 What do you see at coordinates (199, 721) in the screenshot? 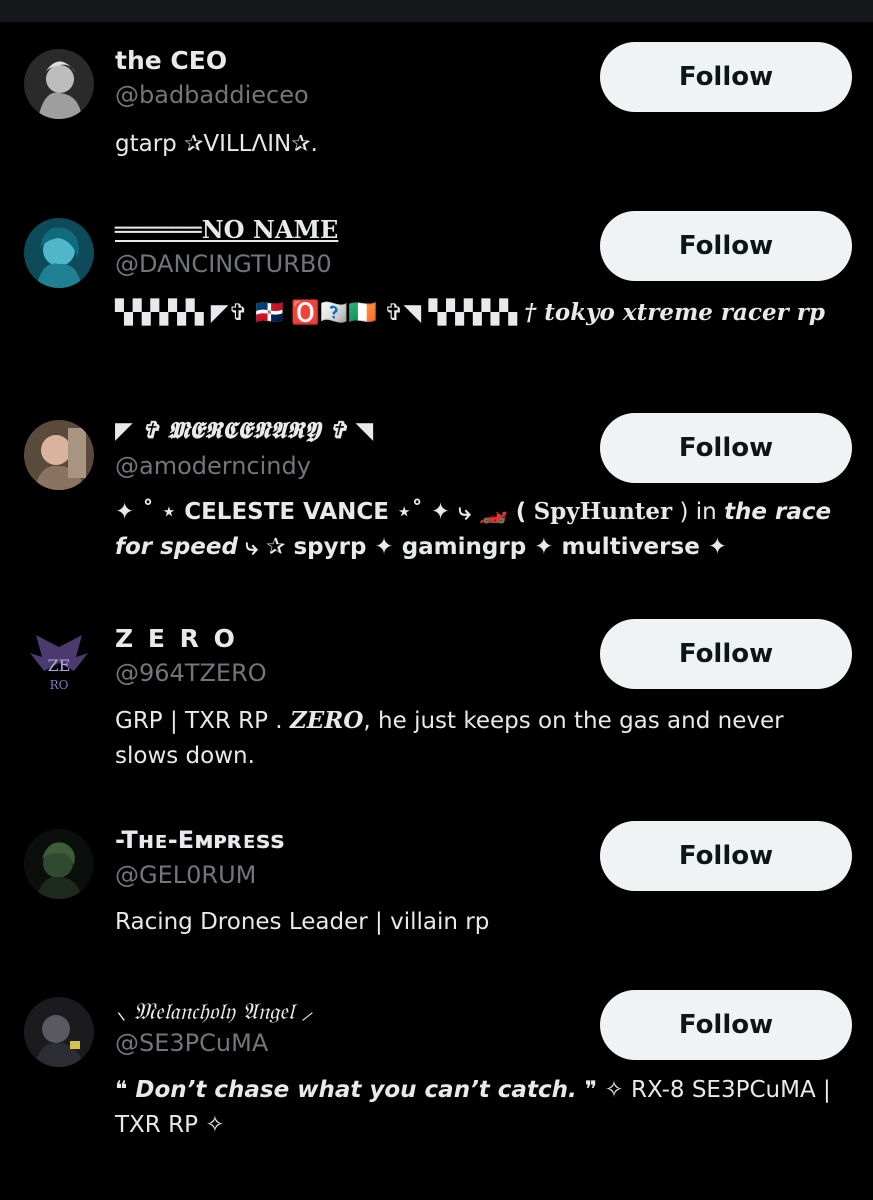
I see `bio-text: GRP | TXR RP .` at bounding box center [199, 721].